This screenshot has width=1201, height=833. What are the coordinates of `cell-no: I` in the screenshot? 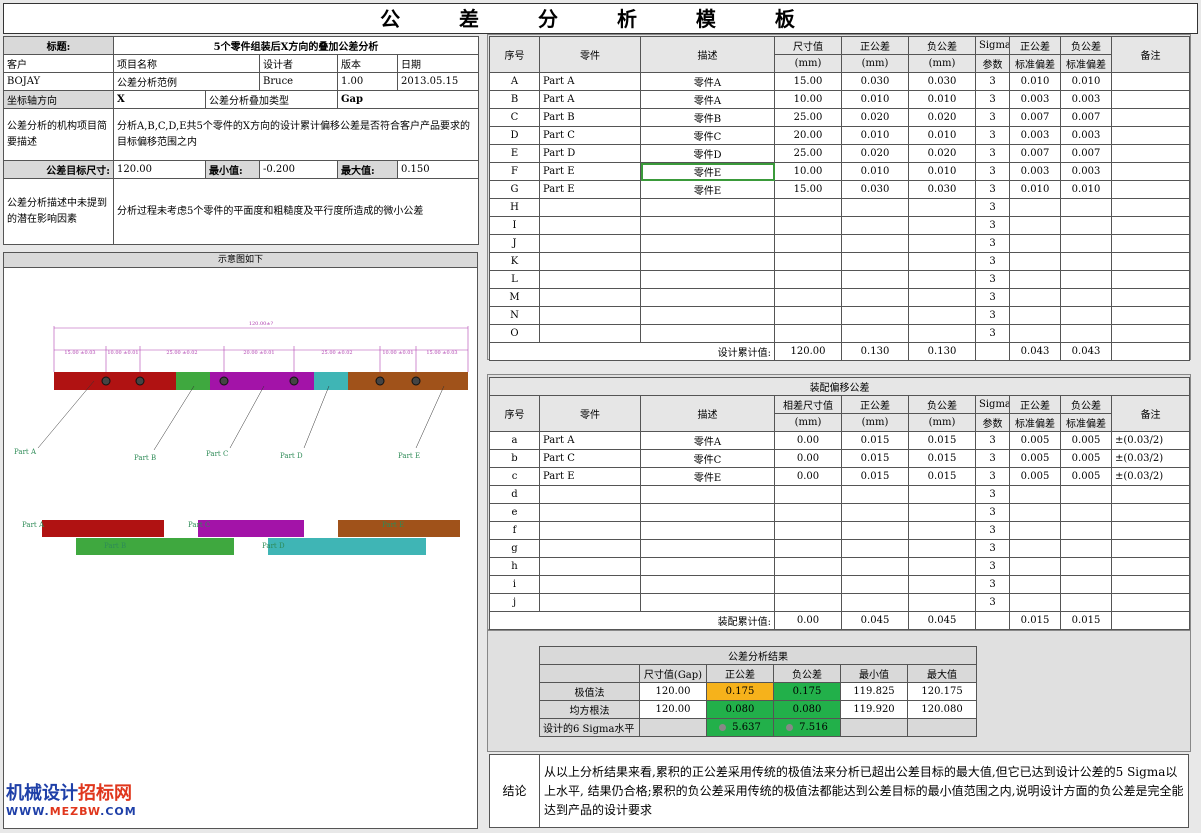 It's located at (514, 225).